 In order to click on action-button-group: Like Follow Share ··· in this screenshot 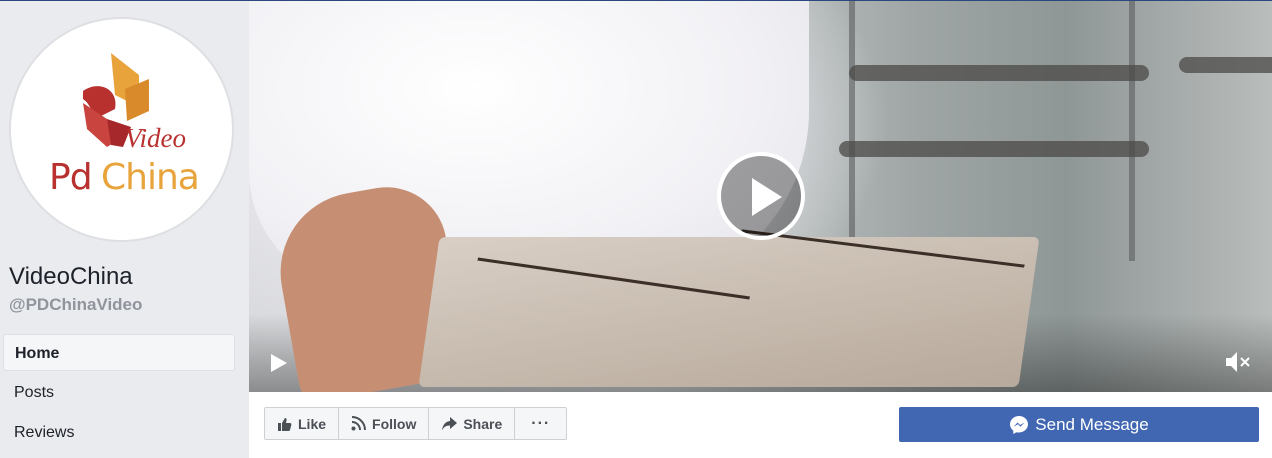, I will do `click(416, 423)`.